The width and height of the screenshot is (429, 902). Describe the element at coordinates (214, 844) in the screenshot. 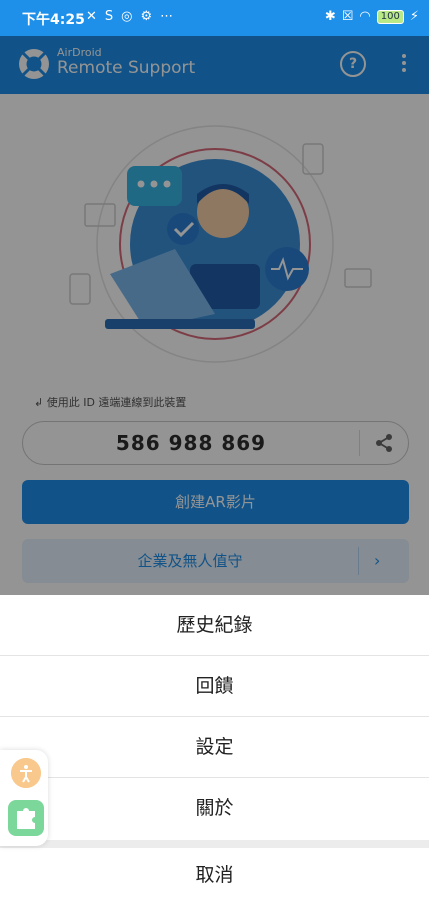

I see `sheet-separator` at that location.